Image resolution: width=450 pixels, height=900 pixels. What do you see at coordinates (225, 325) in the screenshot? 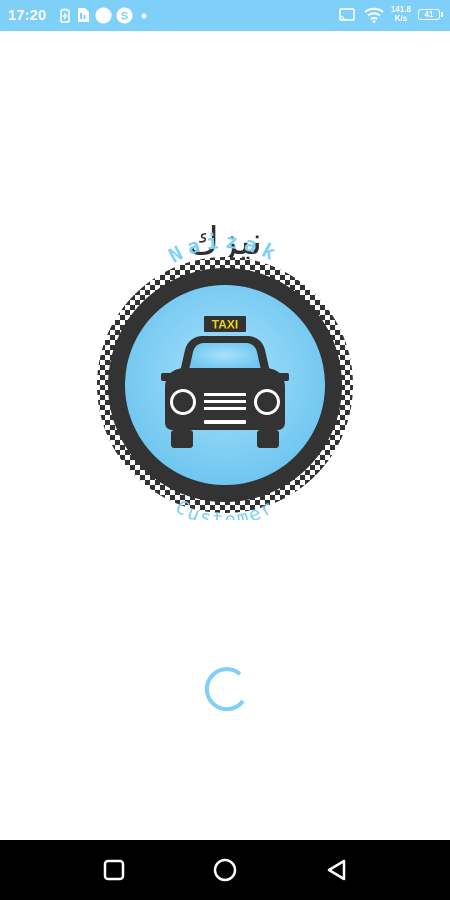
I see `taxi-sign-text: TAXI` at bounding box center [225, 325].